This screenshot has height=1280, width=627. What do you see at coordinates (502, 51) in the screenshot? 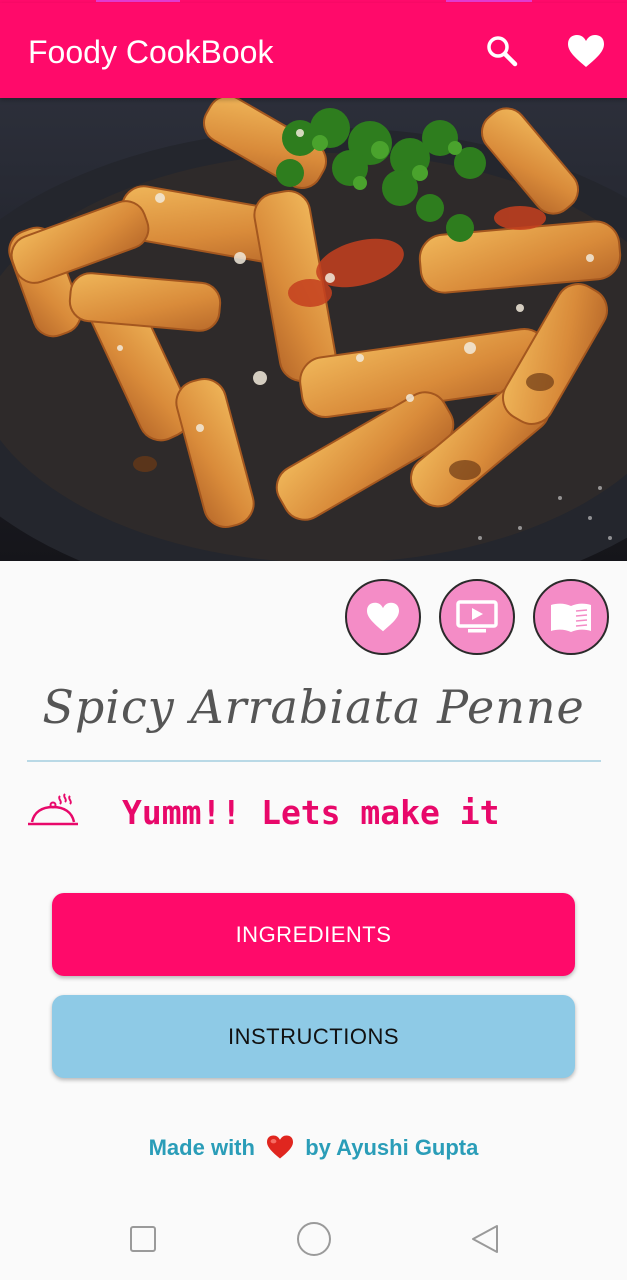
I see `search-icon` at bounding box center [502, 51].